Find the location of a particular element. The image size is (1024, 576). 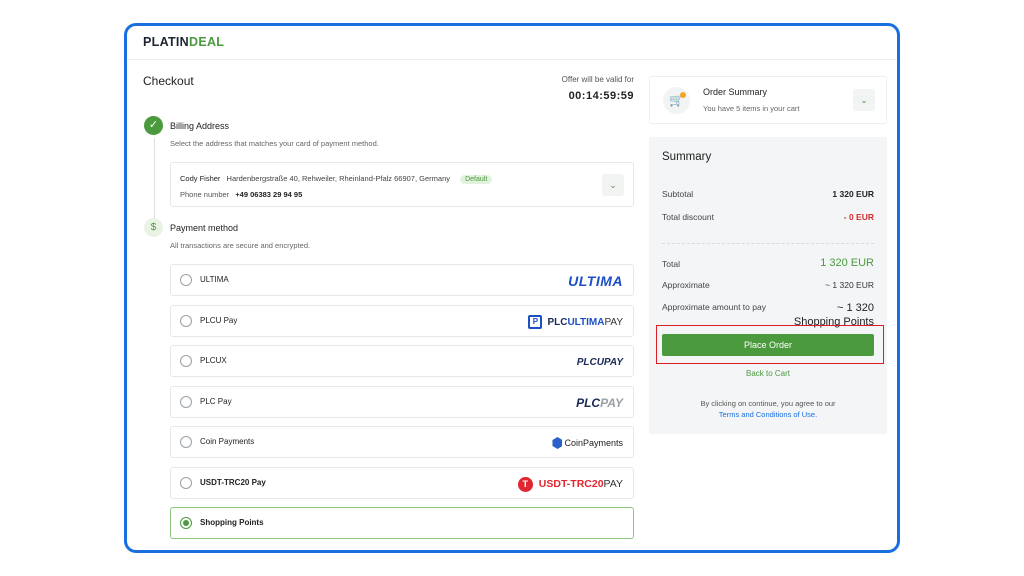

payment-option-label: PLCU Pay is located at coordinates (219, 320).